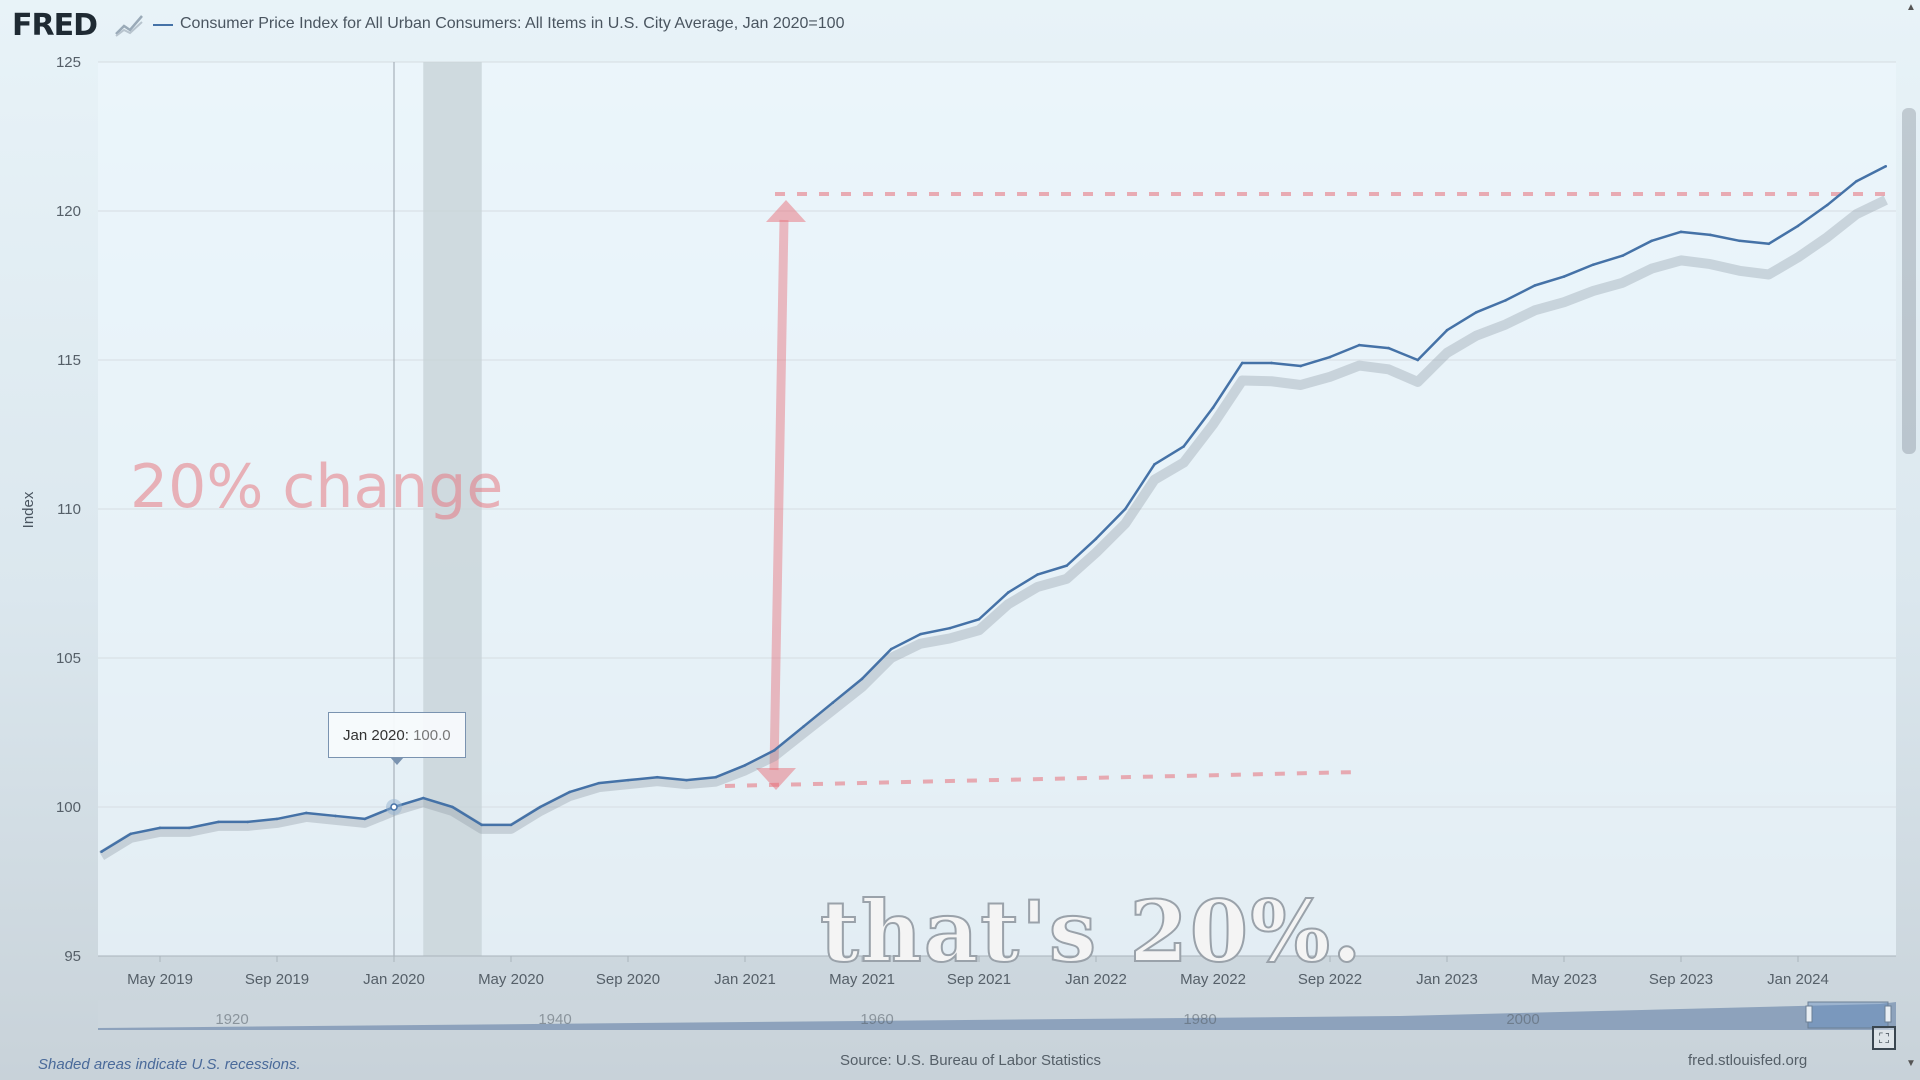 Image resolution: width=1920 pixels, height=1080 pixels. Describe the element at coordinates (1848, 1015) in the screenshot. I see `navigator-window` at that location.